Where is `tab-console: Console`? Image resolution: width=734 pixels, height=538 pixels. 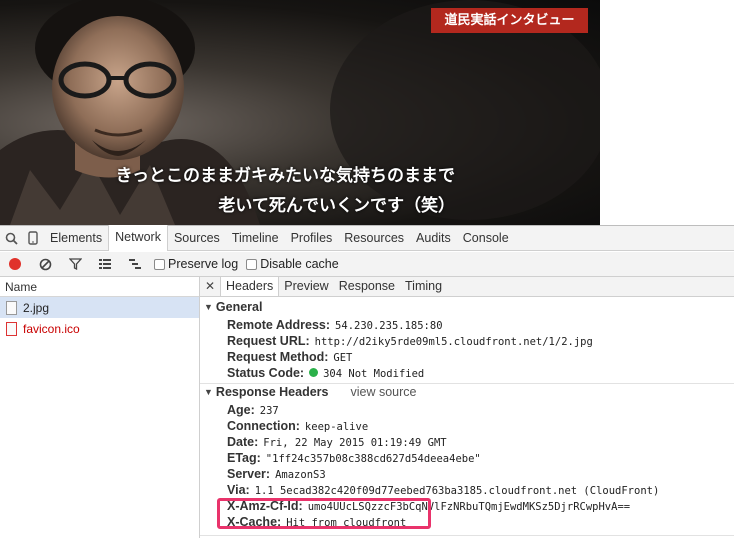 tab-console: Console is located at coordinates (486, 238).